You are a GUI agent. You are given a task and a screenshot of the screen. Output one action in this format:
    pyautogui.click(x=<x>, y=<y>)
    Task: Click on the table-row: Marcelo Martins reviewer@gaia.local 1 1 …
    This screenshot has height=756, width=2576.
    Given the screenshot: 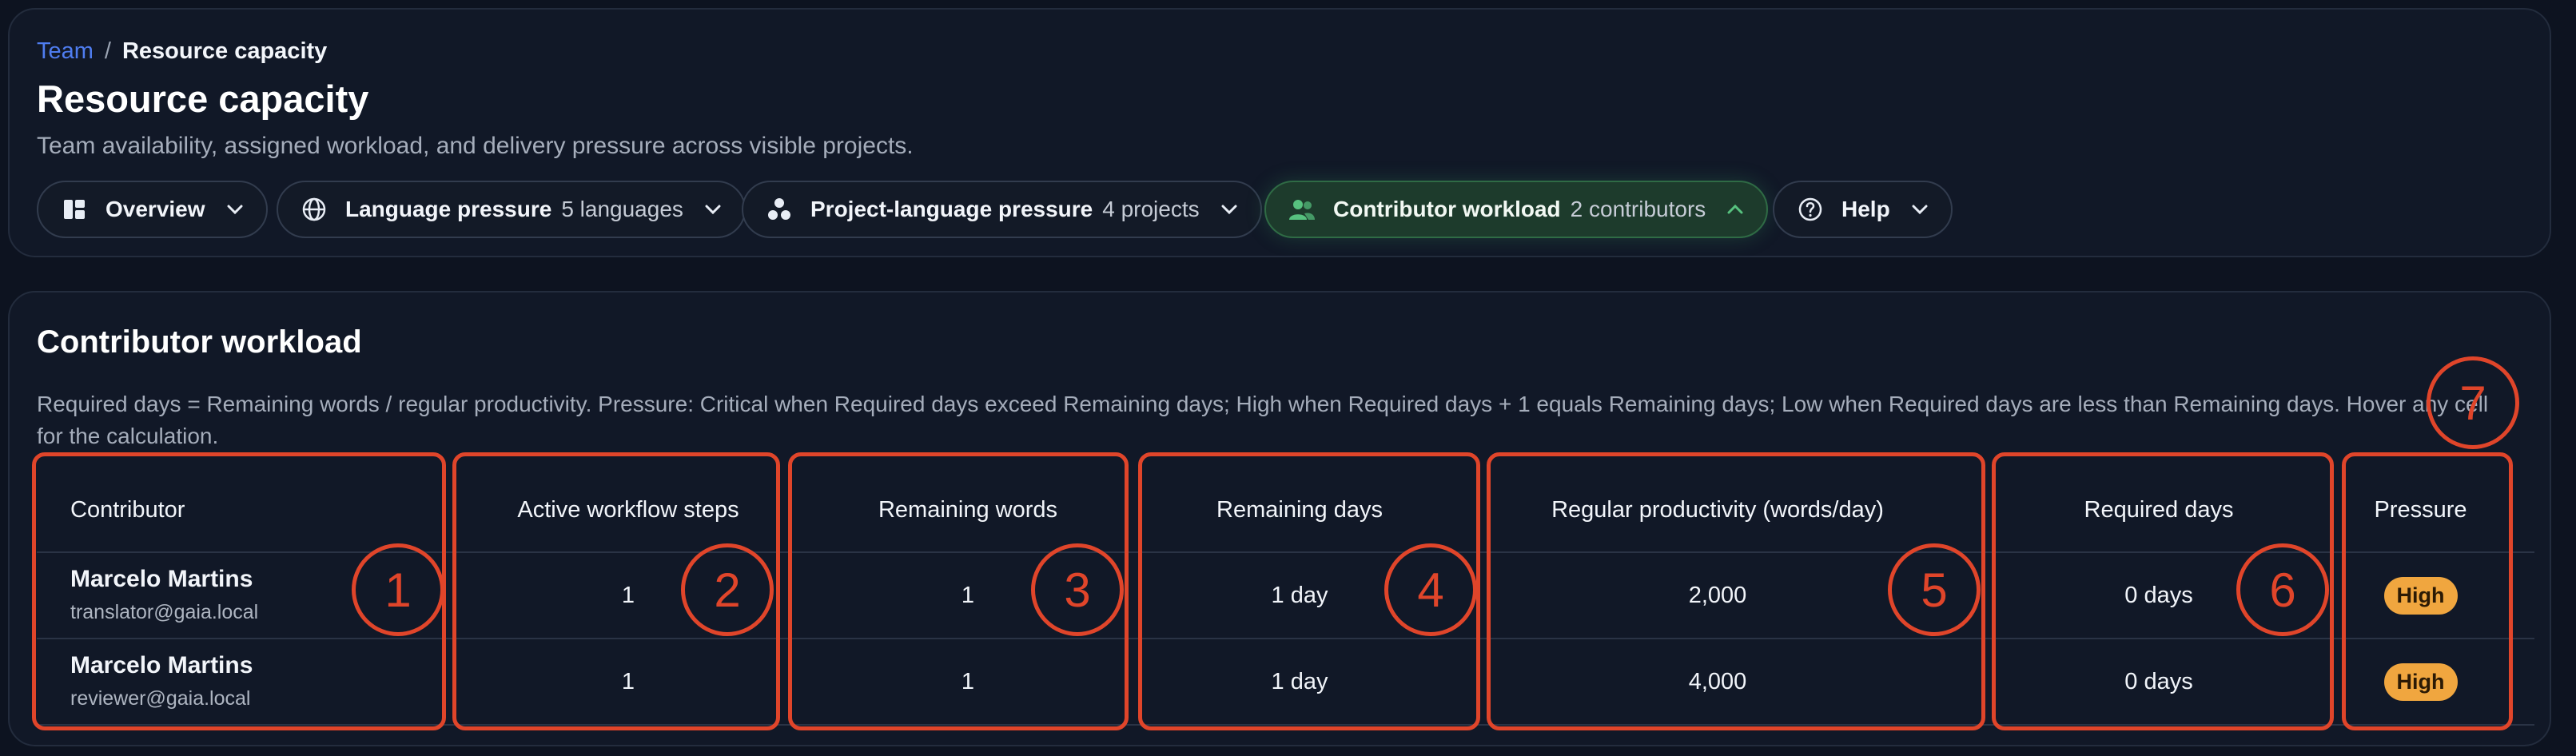 What is the action you would take?
    pyautogui.click(x=1285, y=682)
    